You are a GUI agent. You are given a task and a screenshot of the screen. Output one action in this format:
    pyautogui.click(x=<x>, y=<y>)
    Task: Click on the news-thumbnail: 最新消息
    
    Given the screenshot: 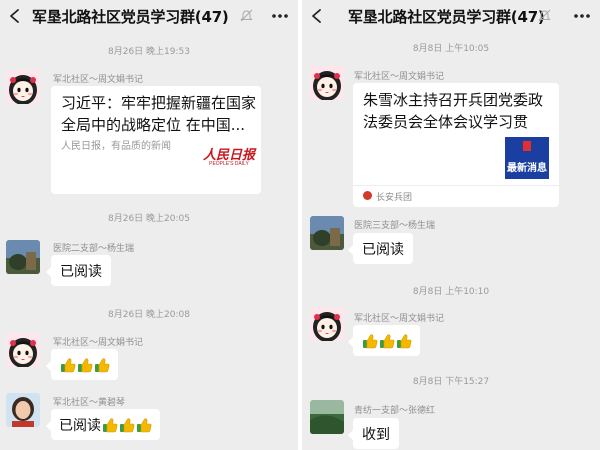 What is the action you would take?
    pyautogui.click(x=527, y=158)
    